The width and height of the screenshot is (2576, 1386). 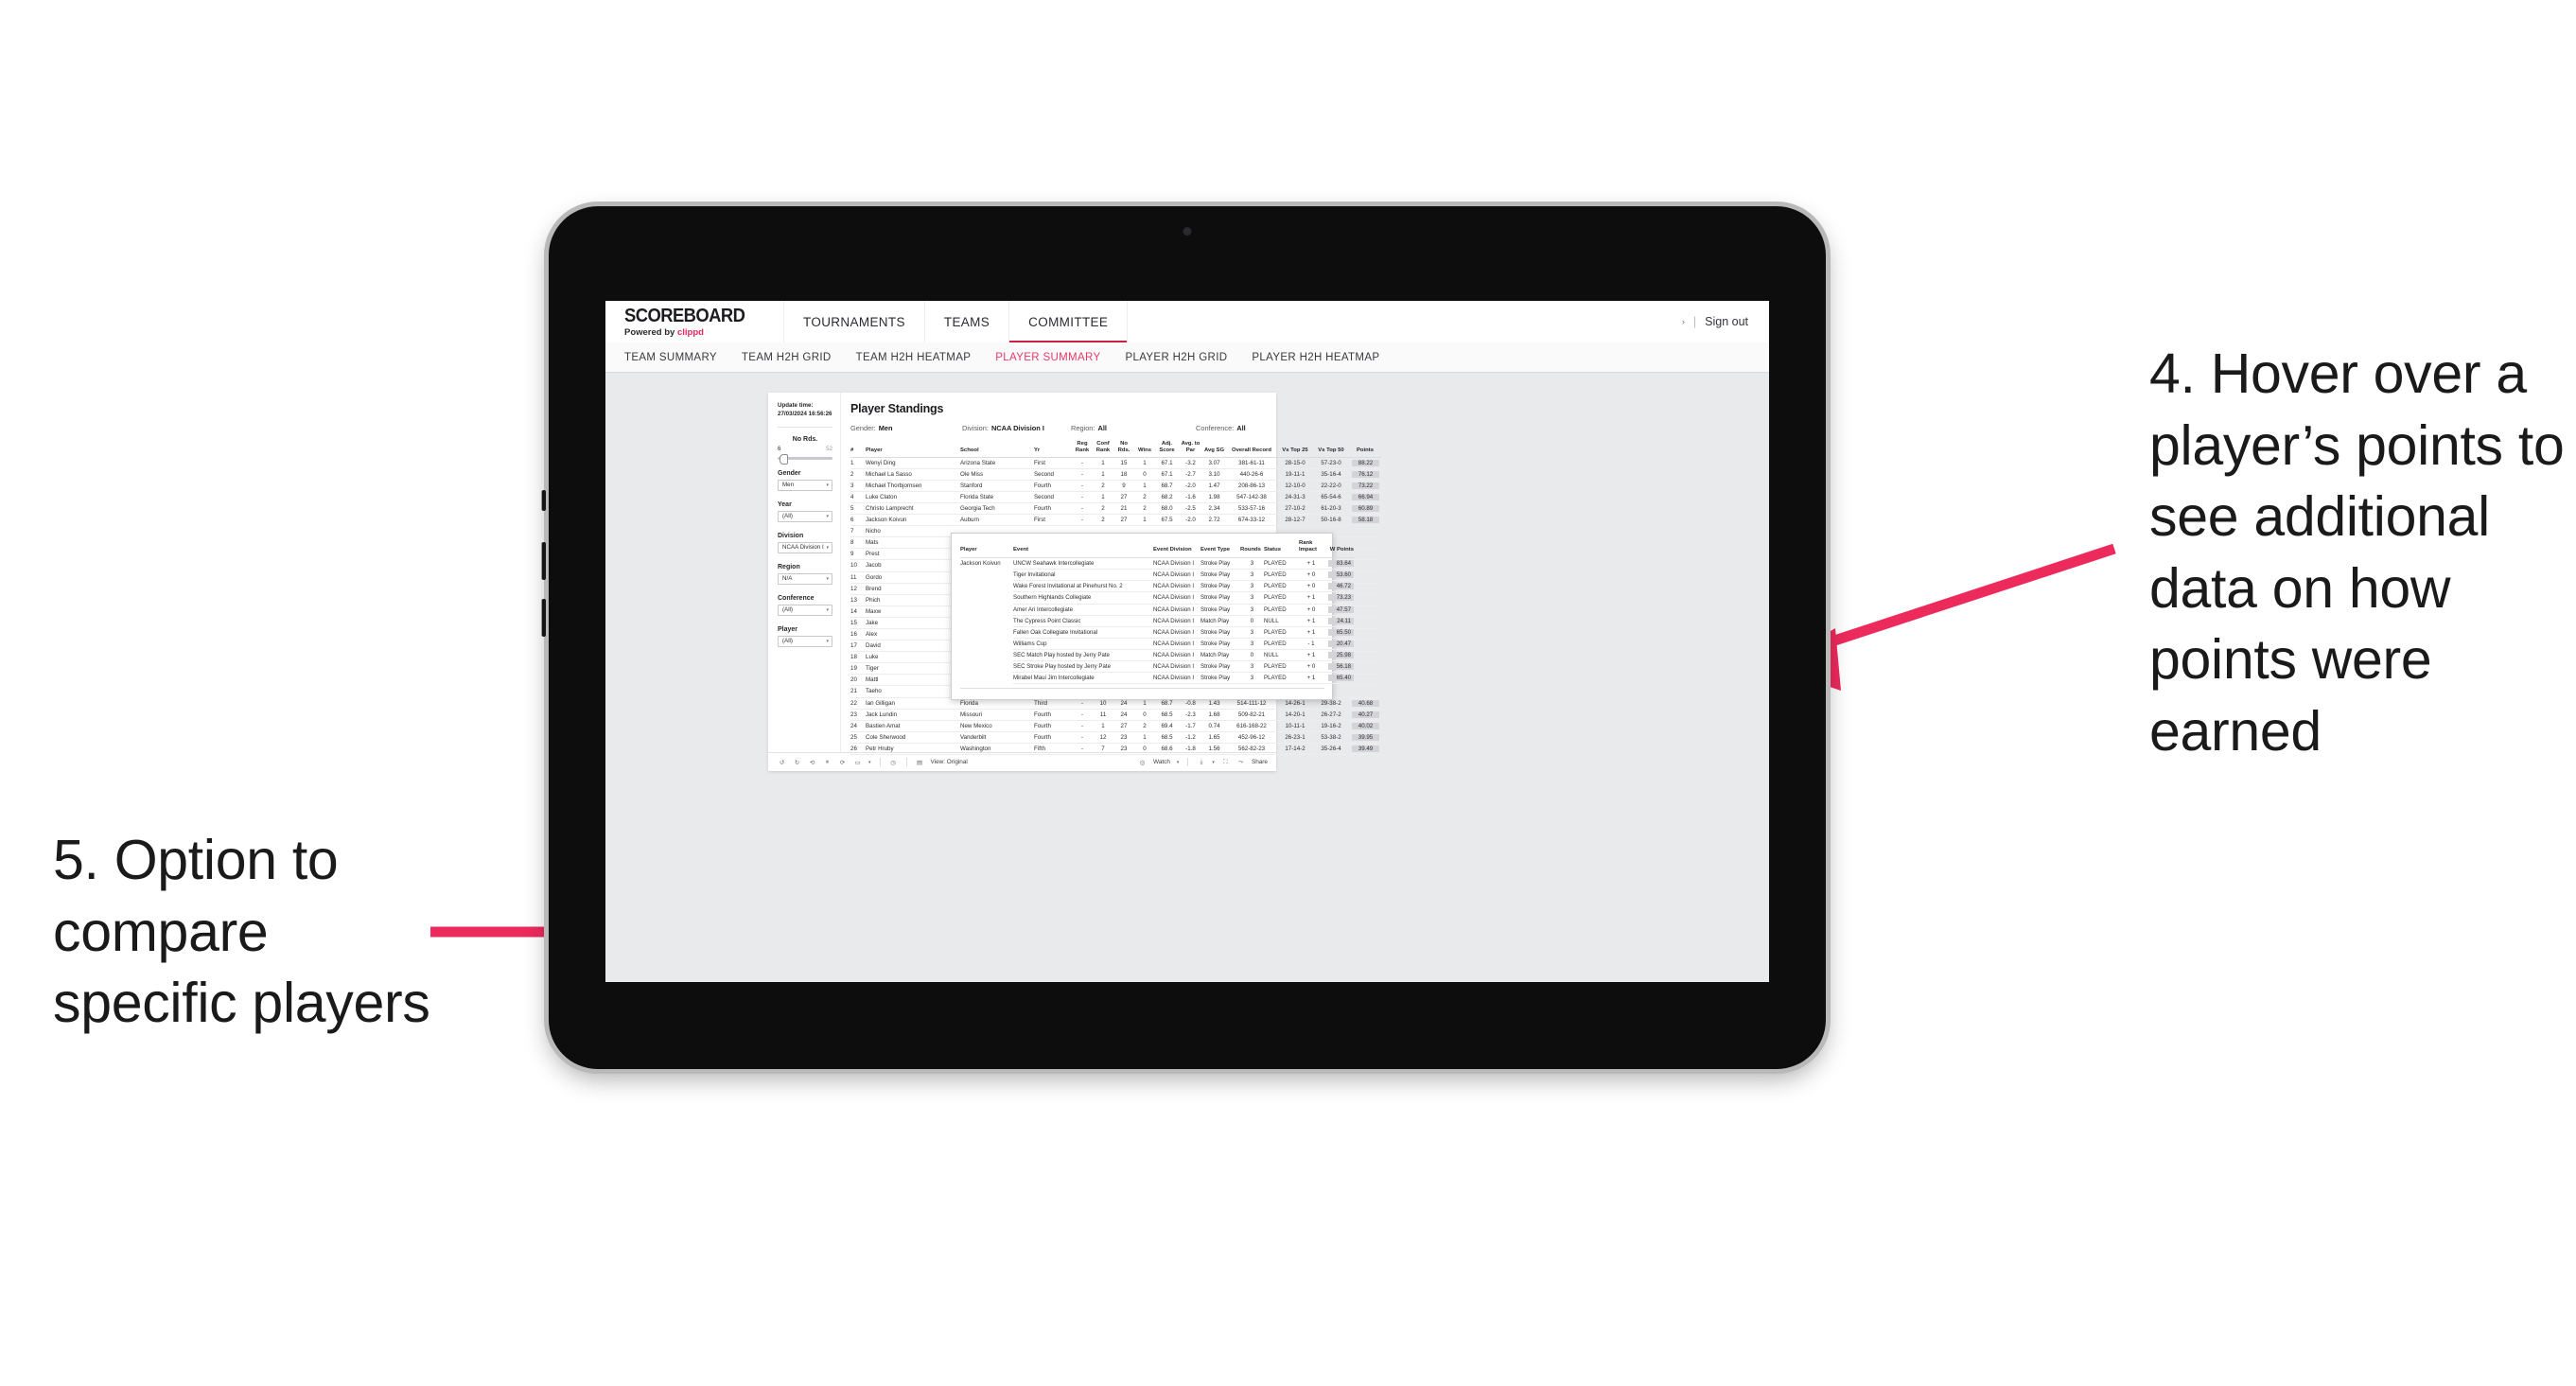 What do you see at coordinates (1188, 357) in the screenshot?
I see `tab-player-h2h-grid: PLAYER H2H GRID` at bounding box center [1188, 357].